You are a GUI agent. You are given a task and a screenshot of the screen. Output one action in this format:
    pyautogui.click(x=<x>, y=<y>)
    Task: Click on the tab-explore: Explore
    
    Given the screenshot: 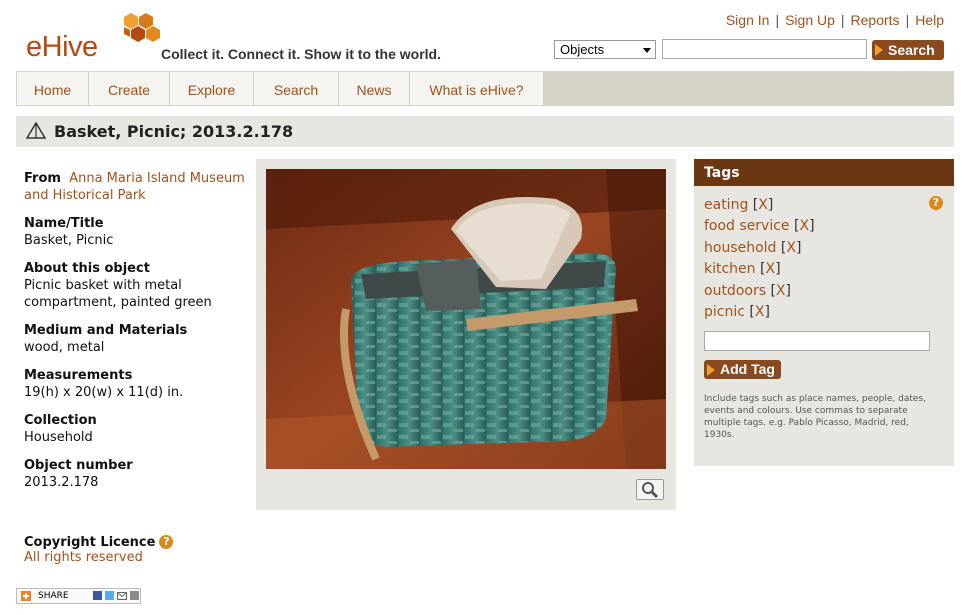 What is the action you would take?
    pyautogui.click(x=212, y=88)
    